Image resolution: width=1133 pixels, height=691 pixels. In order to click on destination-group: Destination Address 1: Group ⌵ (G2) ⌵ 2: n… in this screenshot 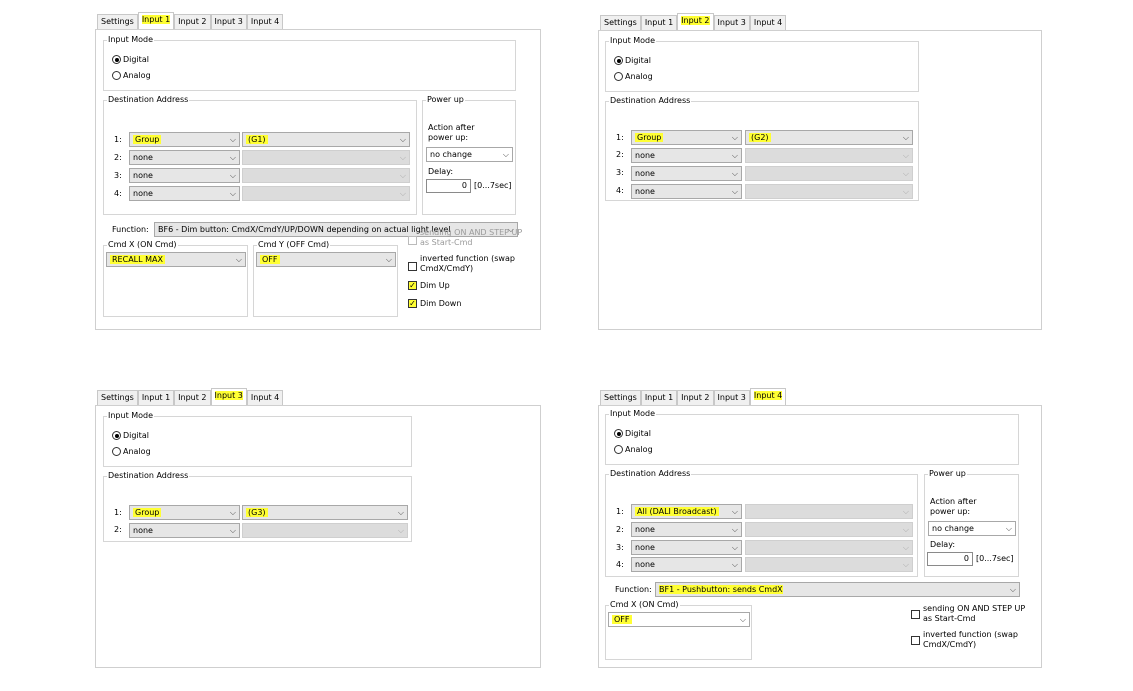, I will do `click(762, 148)`.